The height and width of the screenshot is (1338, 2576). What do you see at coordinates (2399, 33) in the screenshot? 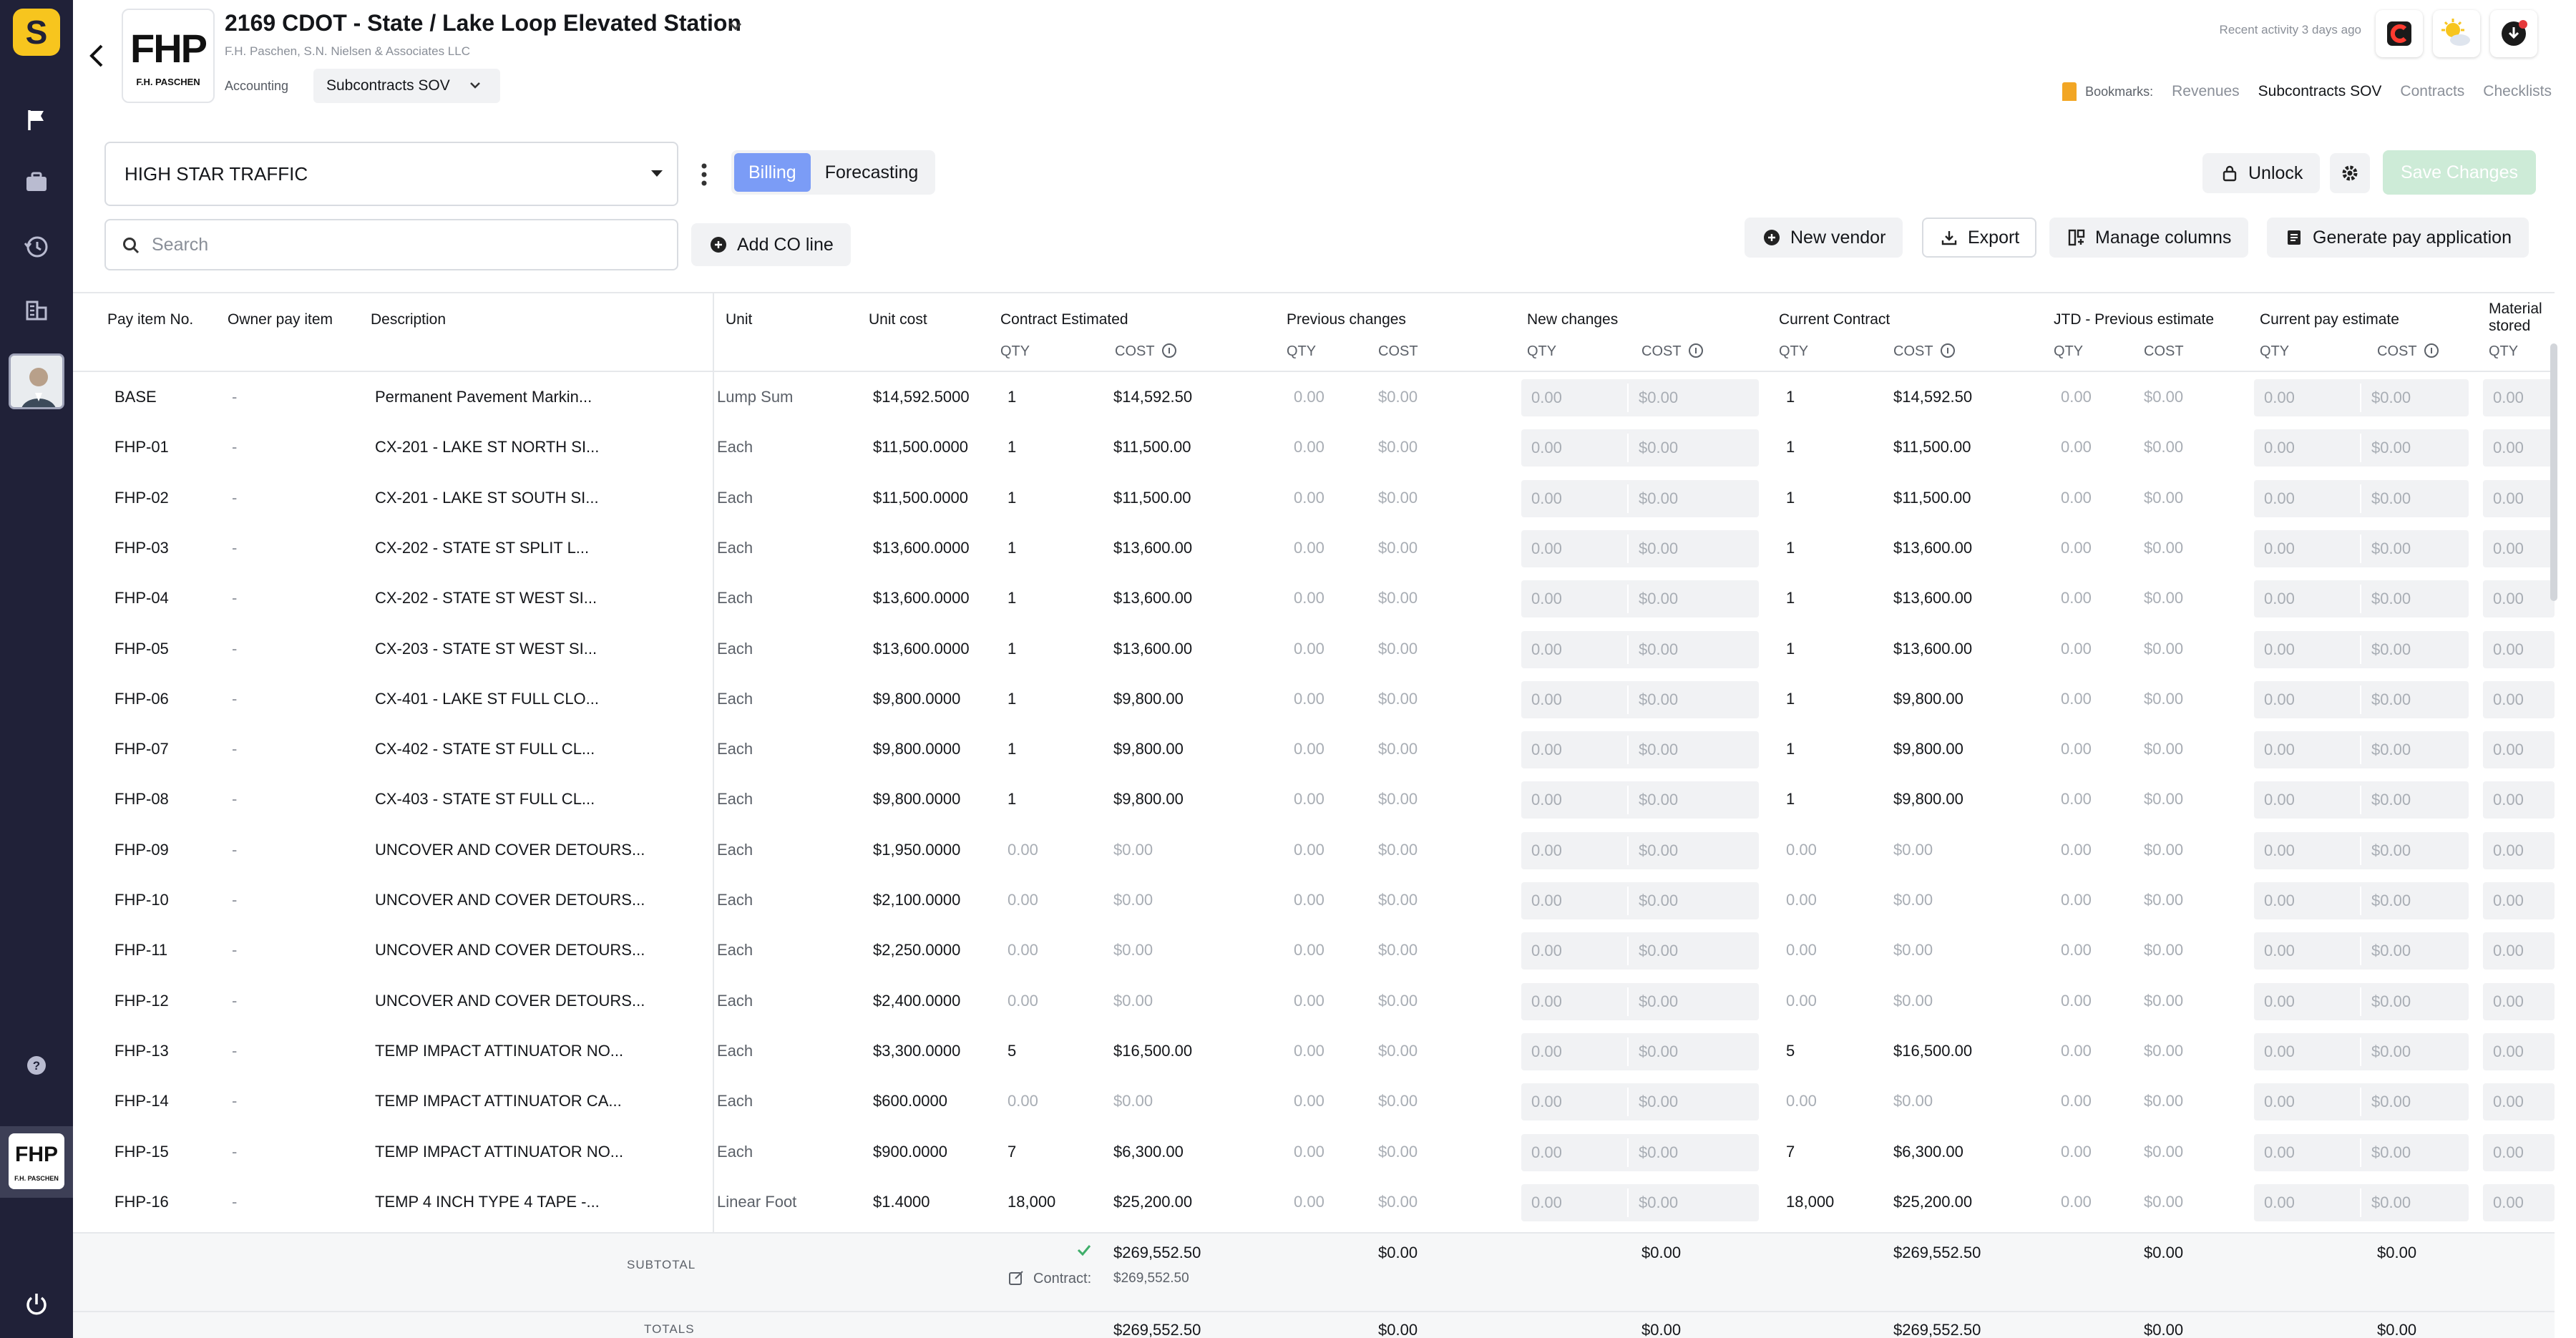
I see `c-brand-icon` at bounding box center [2399, 33].